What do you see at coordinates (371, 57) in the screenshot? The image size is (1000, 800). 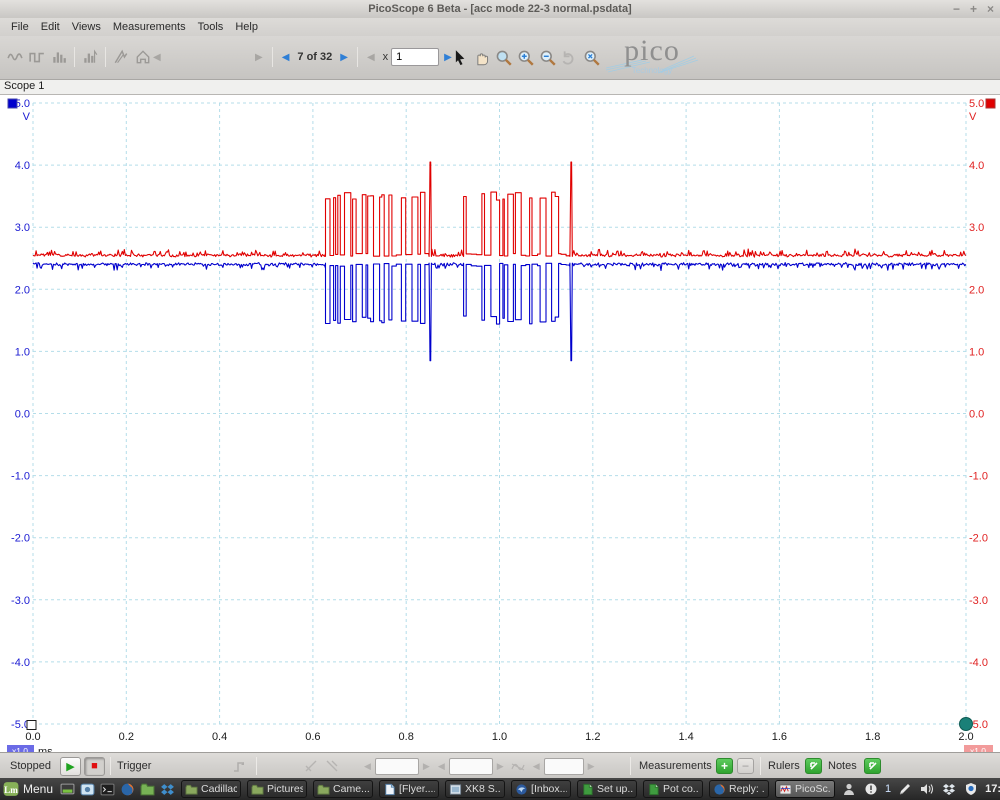 I see `zoom-down-icon: ◀` at bounding box center [371, 57].